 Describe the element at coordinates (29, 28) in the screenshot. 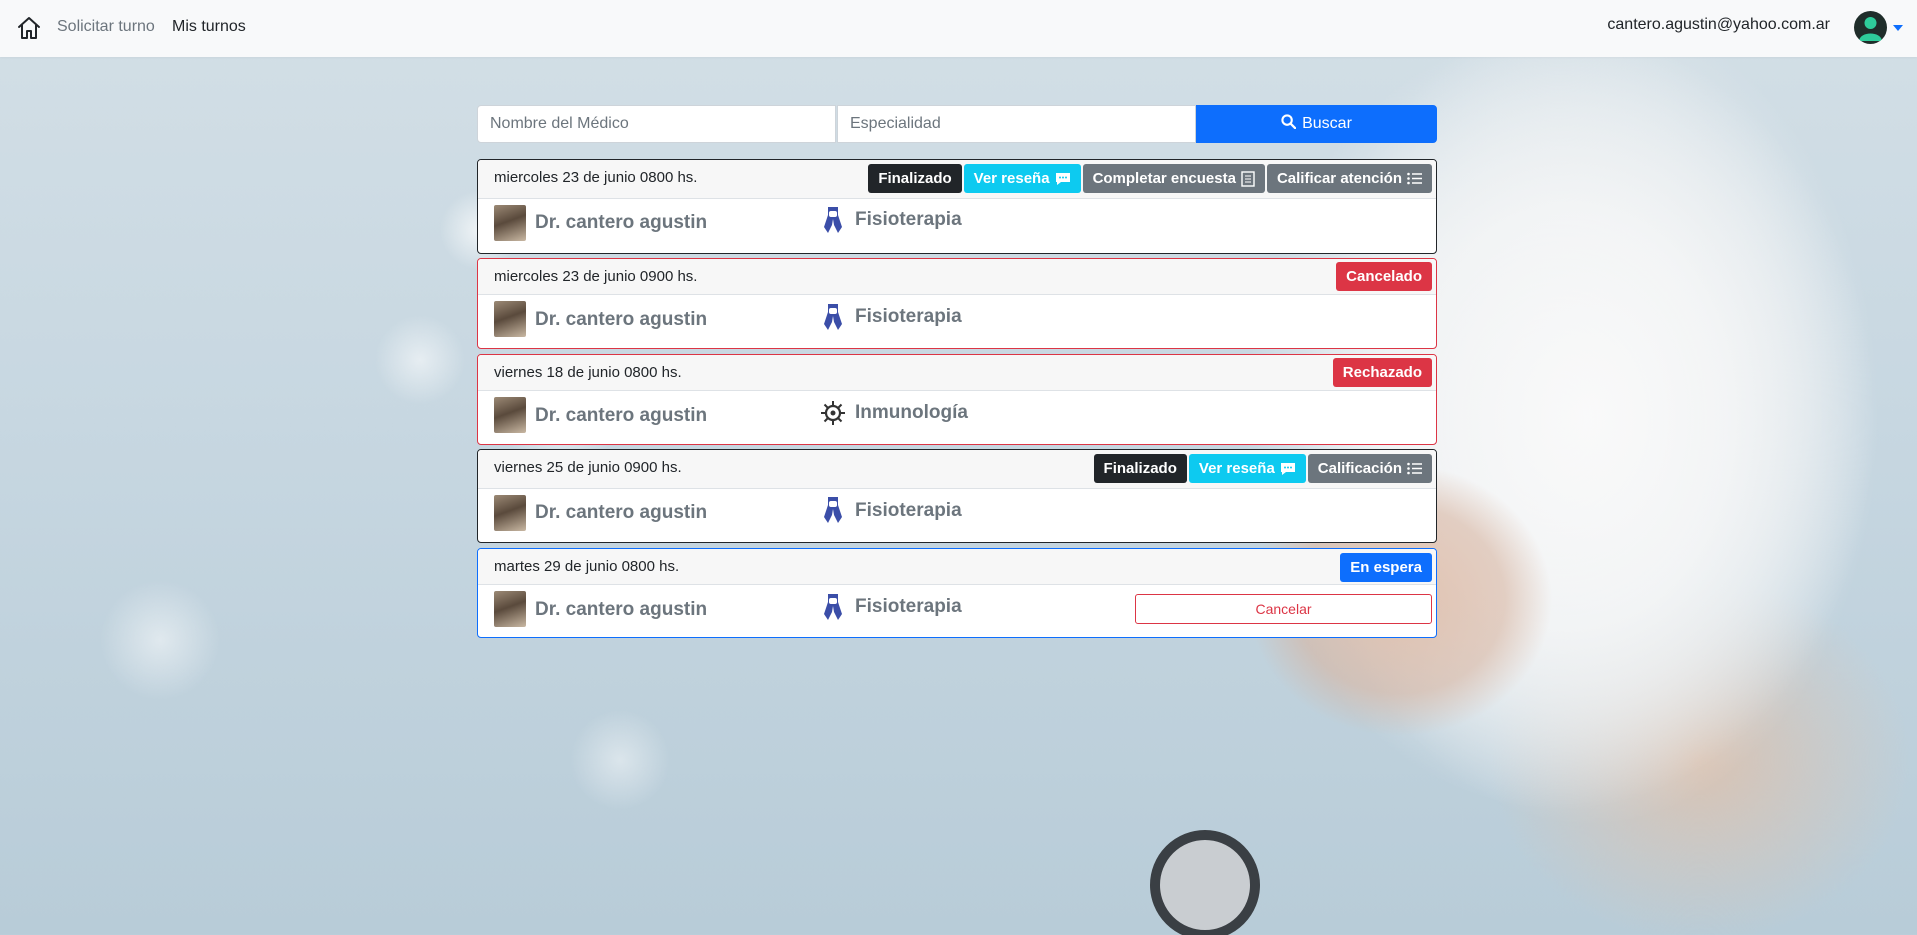

I see `home-icon` at that location.